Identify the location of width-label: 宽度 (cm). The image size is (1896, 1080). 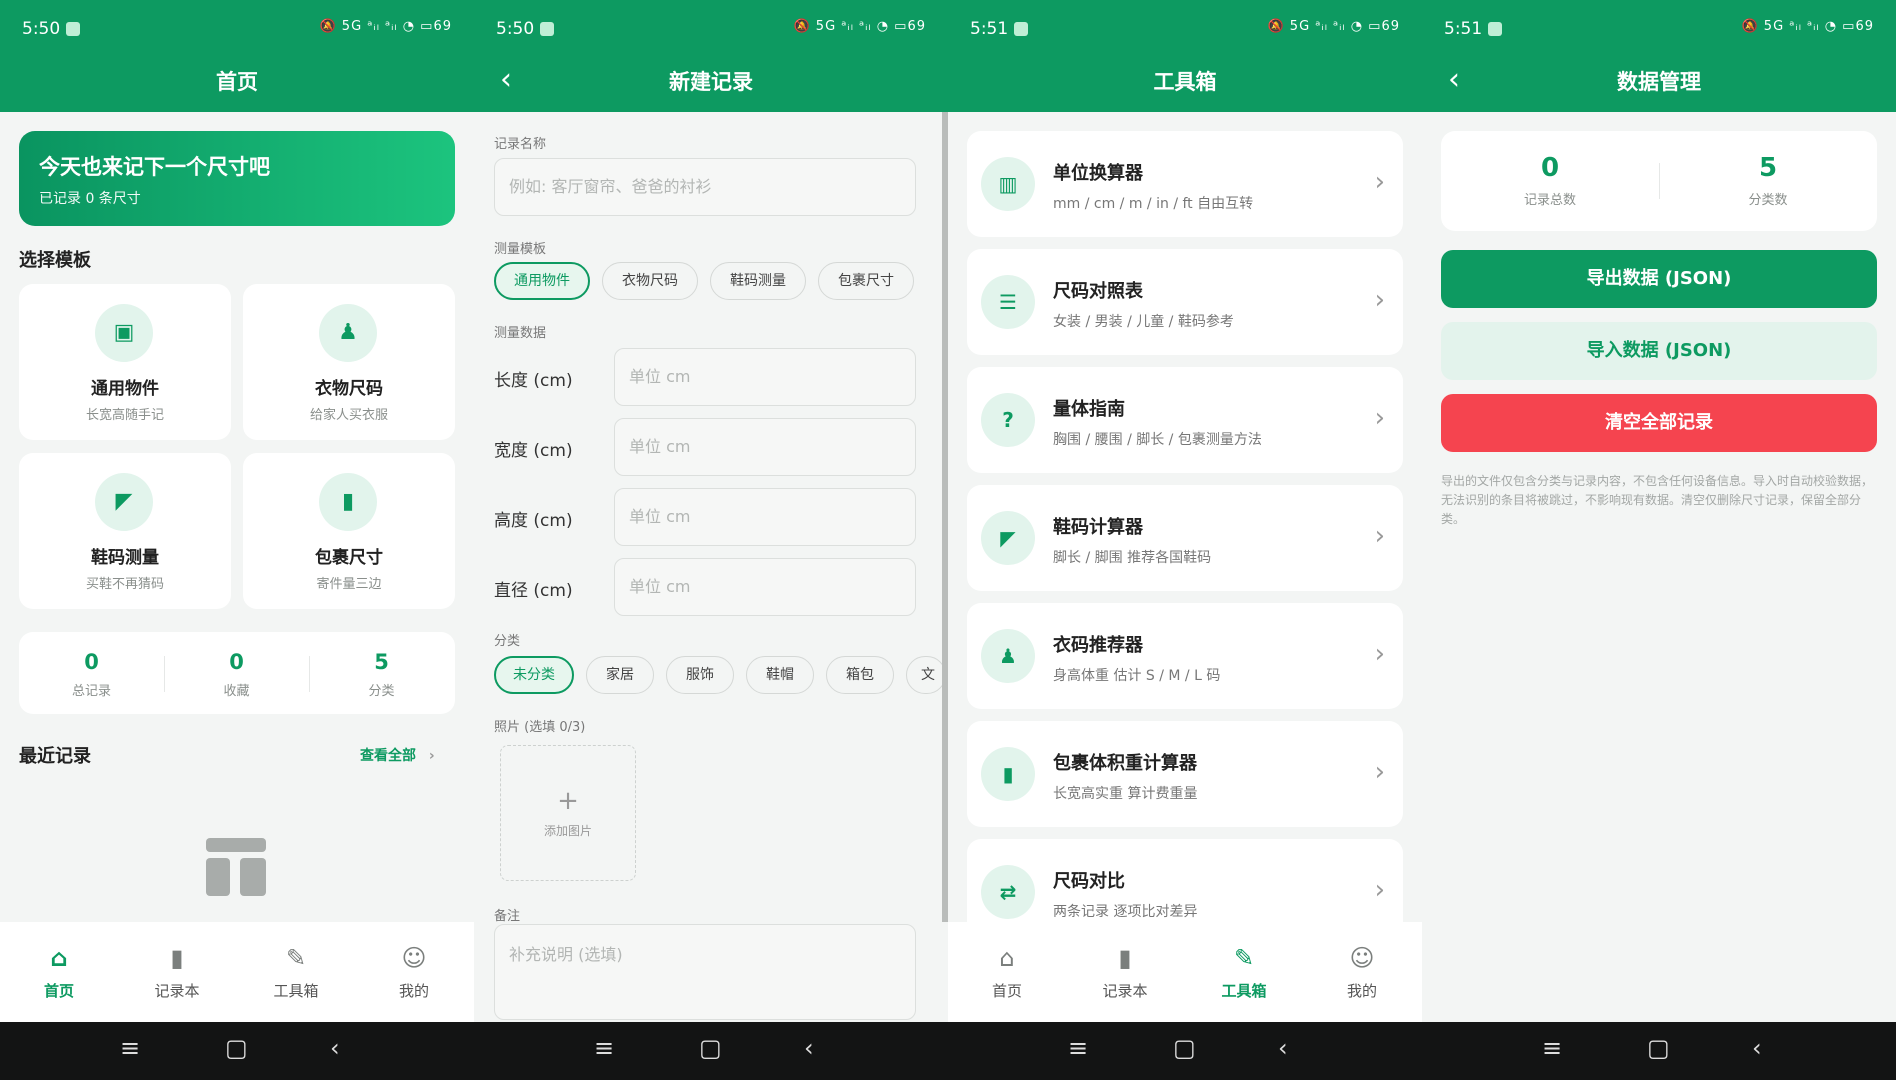
(533, 451).